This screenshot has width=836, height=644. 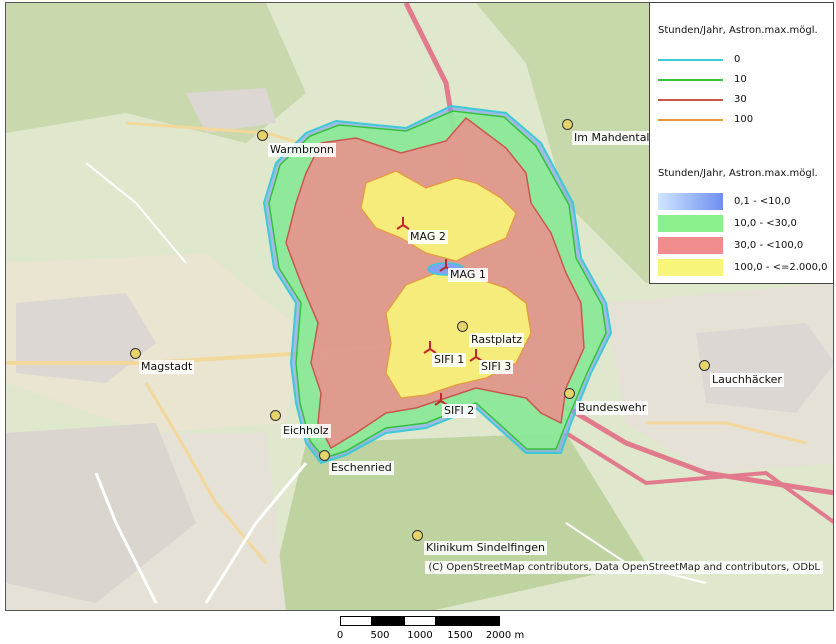 I want to click on marker-im-mahdental, so click(x=567, y=124).